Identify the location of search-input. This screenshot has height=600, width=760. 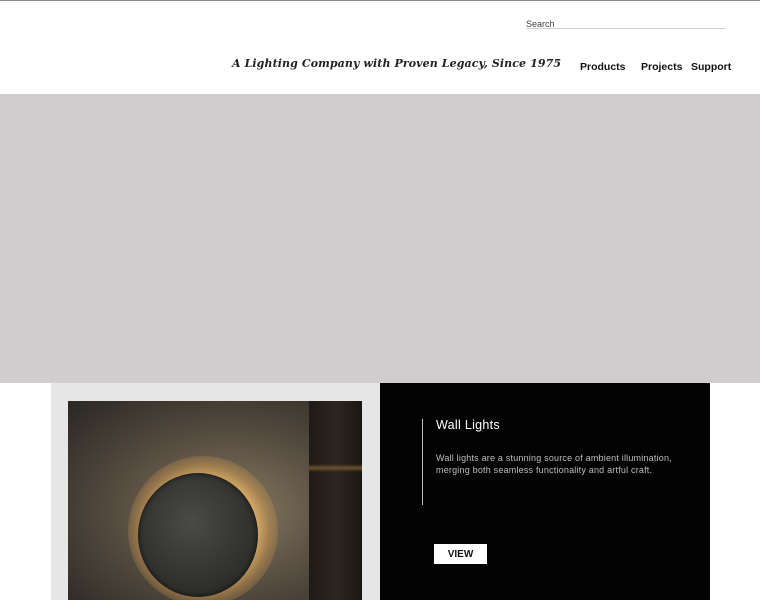
(626, 24).